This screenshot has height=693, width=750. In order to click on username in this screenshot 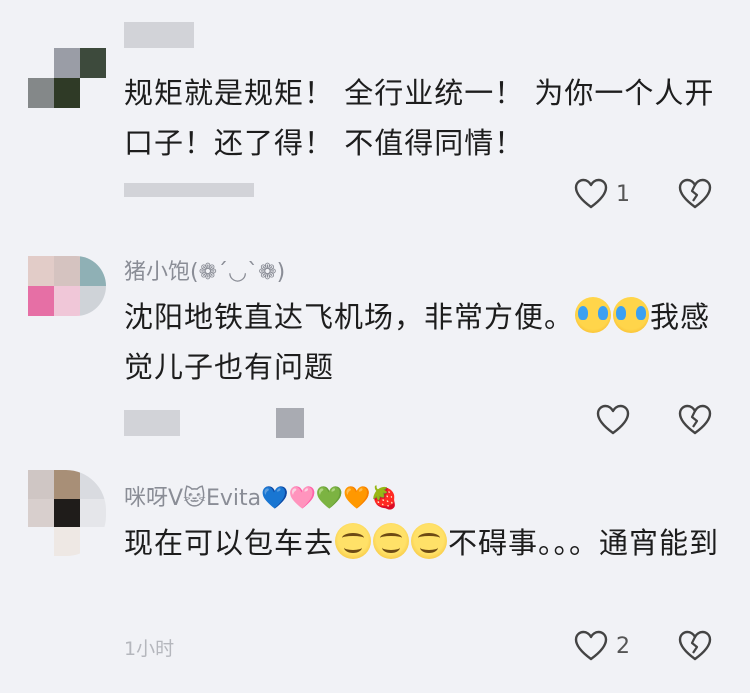, I will do `click(159, 35)`.